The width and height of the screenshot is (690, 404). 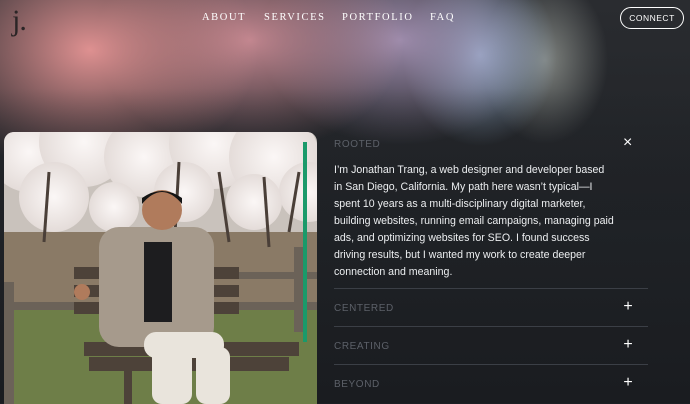 What do you see at coordinates (491, 383) in the screenshot?
I see `accordion-item-beyond: BEYOND +` at bounding box center [491, 383].